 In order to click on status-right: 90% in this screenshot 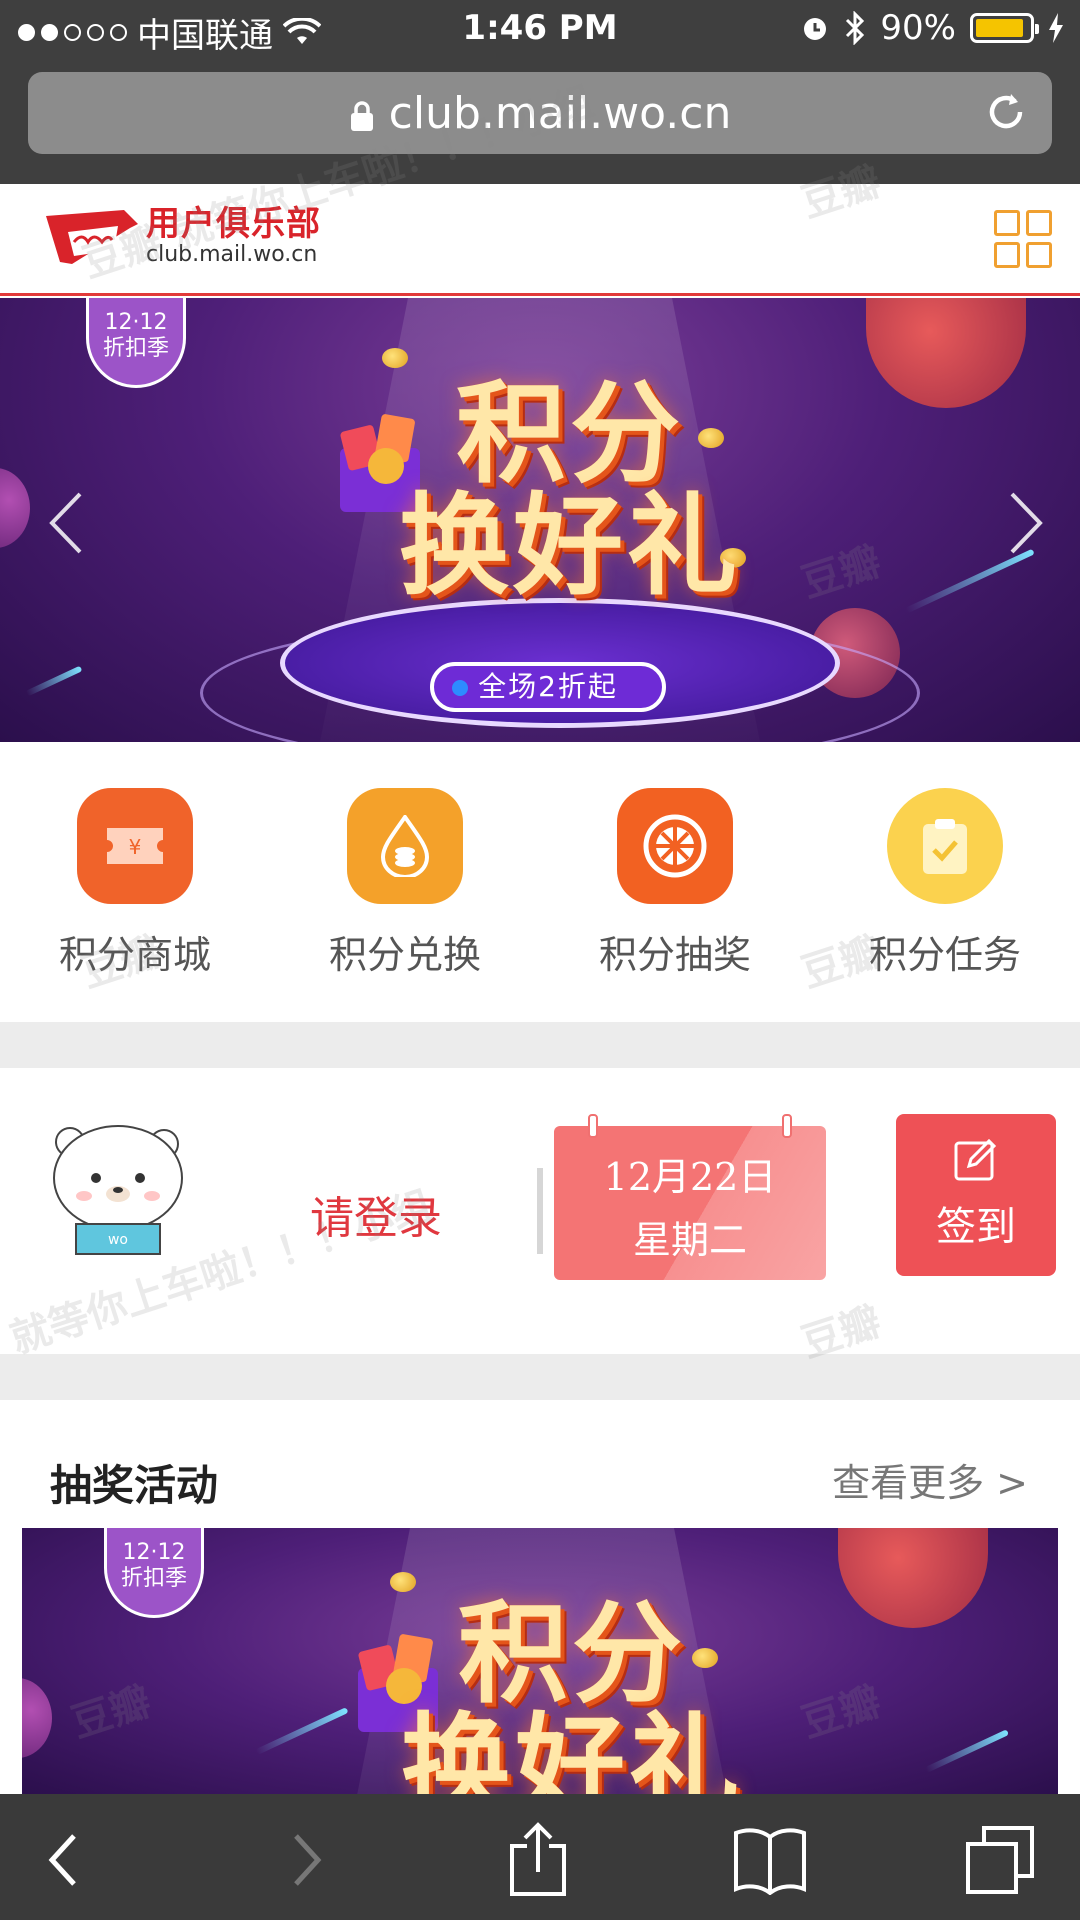, I will do `click(932, 28)`.